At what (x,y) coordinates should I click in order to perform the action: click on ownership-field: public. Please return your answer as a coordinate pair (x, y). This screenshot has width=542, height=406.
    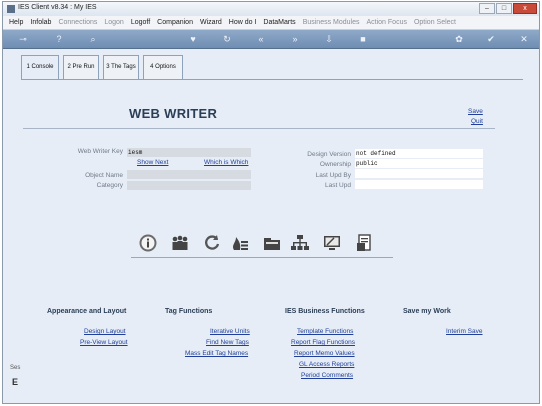
    Looking at the image, I should click on (419, 163).